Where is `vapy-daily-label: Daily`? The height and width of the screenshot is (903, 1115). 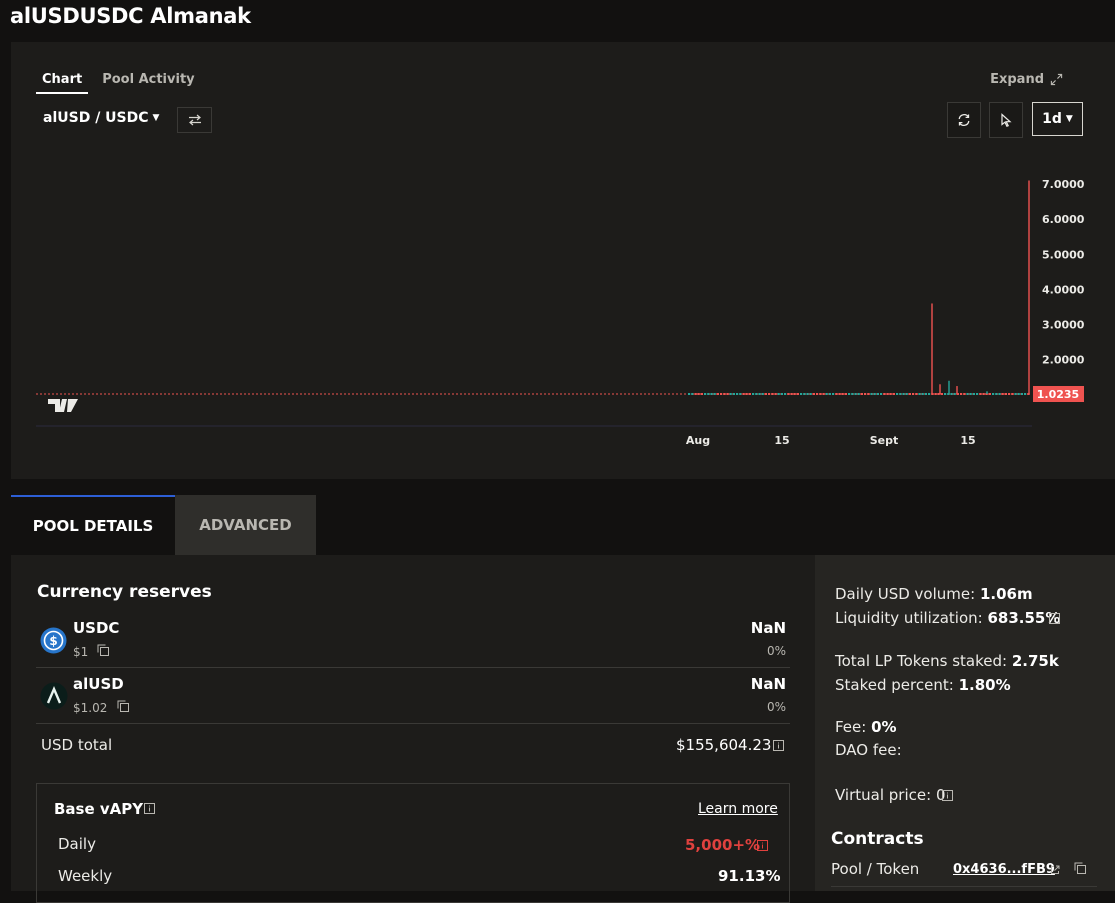
vapy-daily-label: Daily is located at coordinates (77, 844).